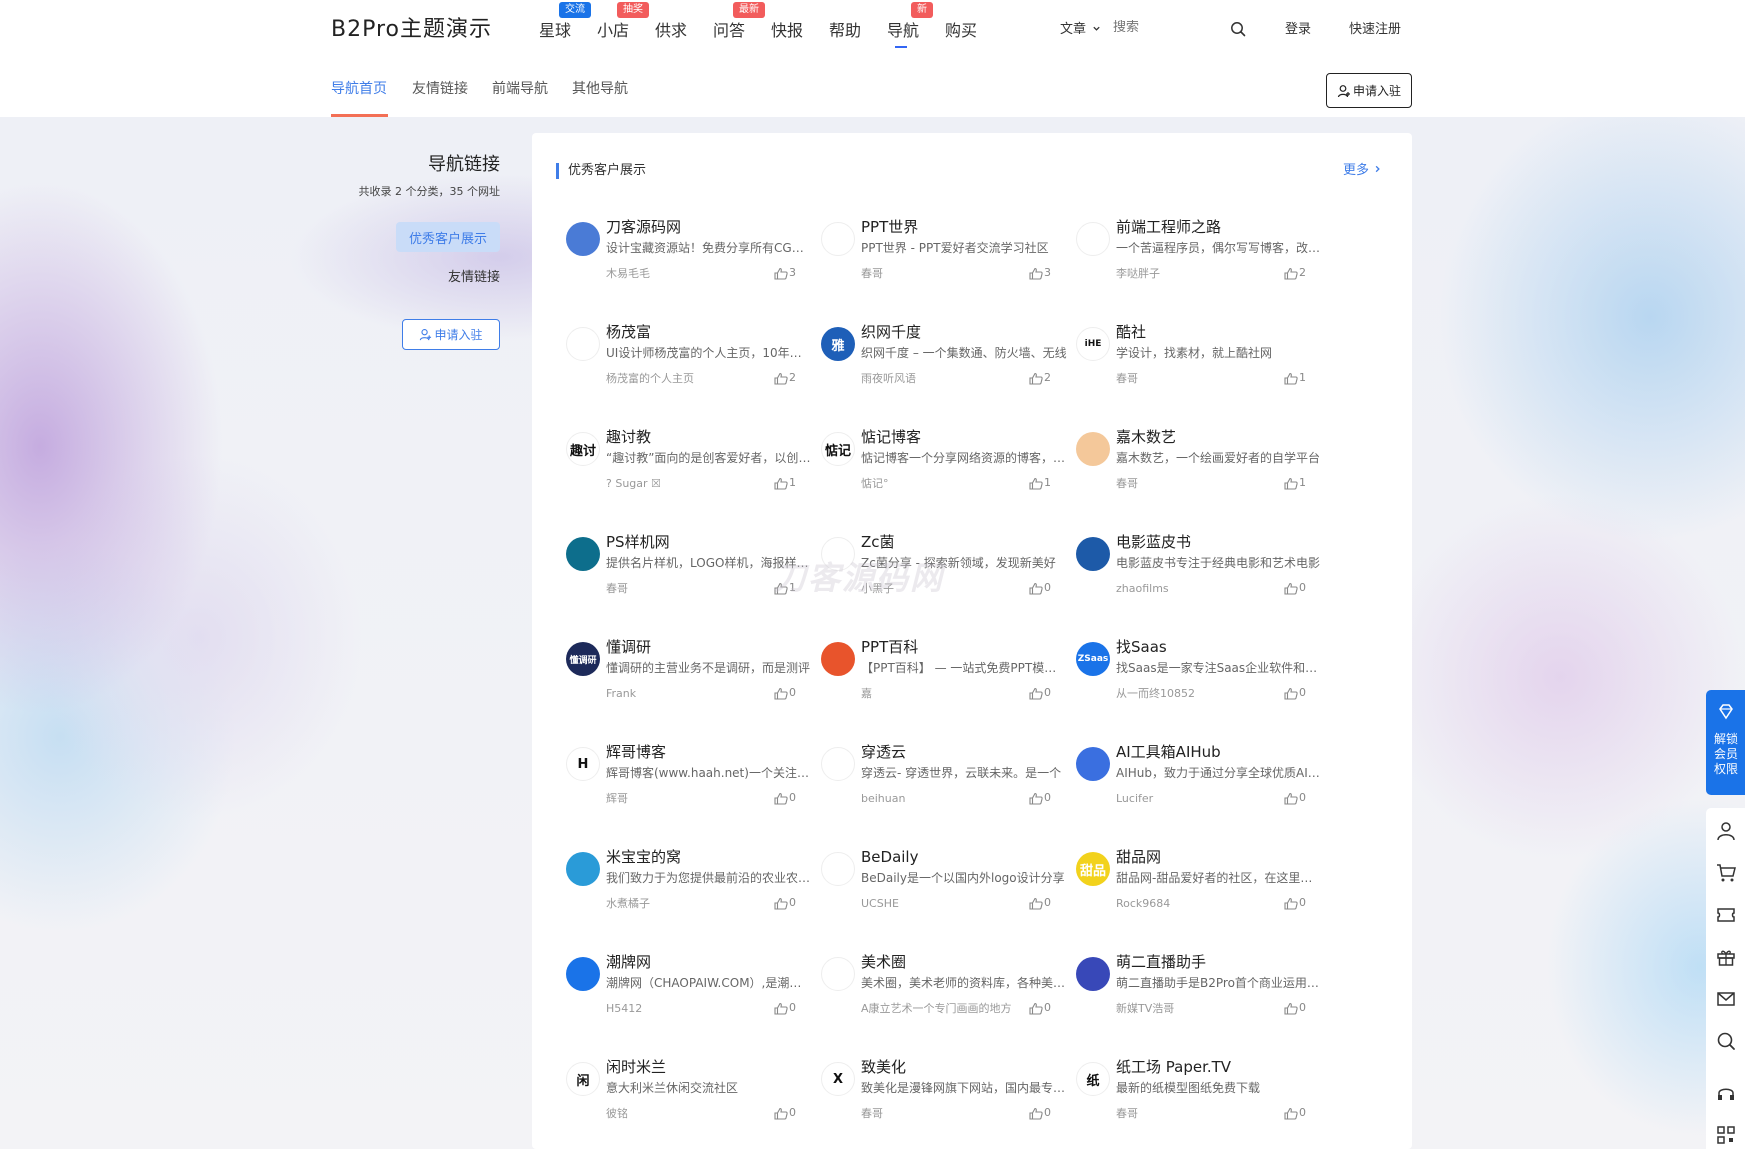  I want to click on site-card: AI工具箱AIHub AIHub，致力于通过分享全球优质AI工具 Lucifer 0, so click(1201, 781).